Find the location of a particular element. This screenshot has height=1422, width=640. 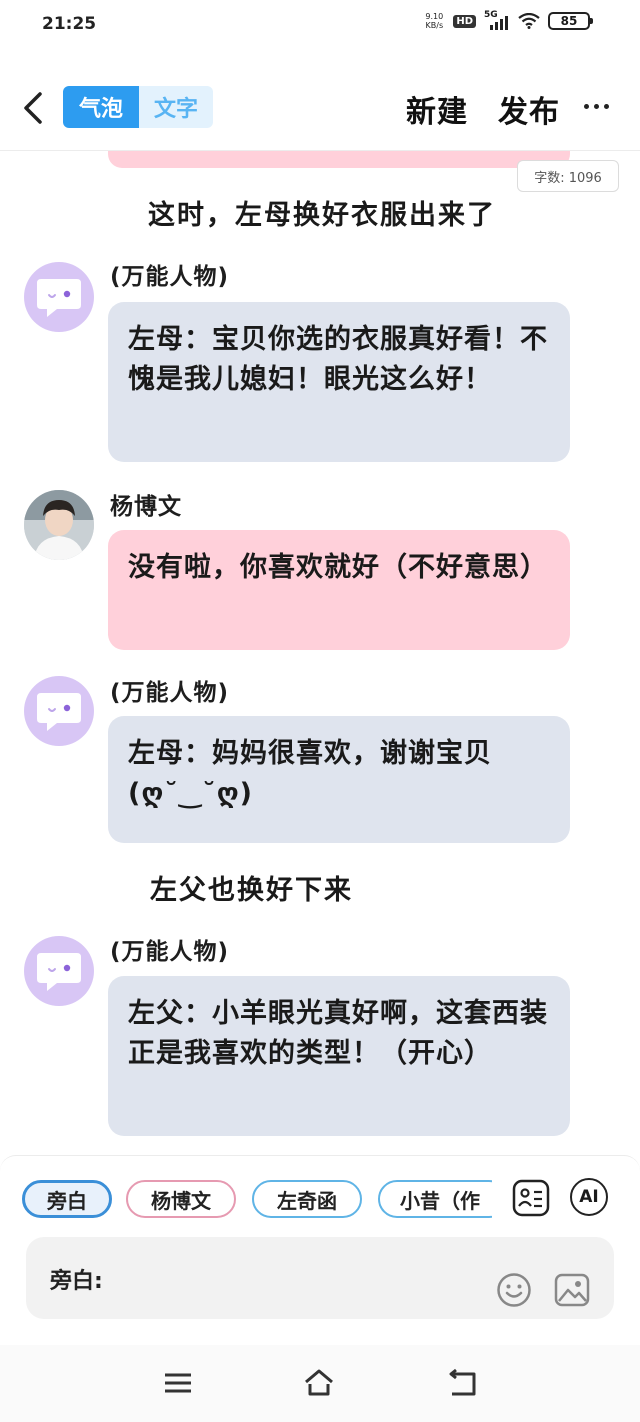

role-chip-narrator: 旁白 is located at coordinates (67, 1199).